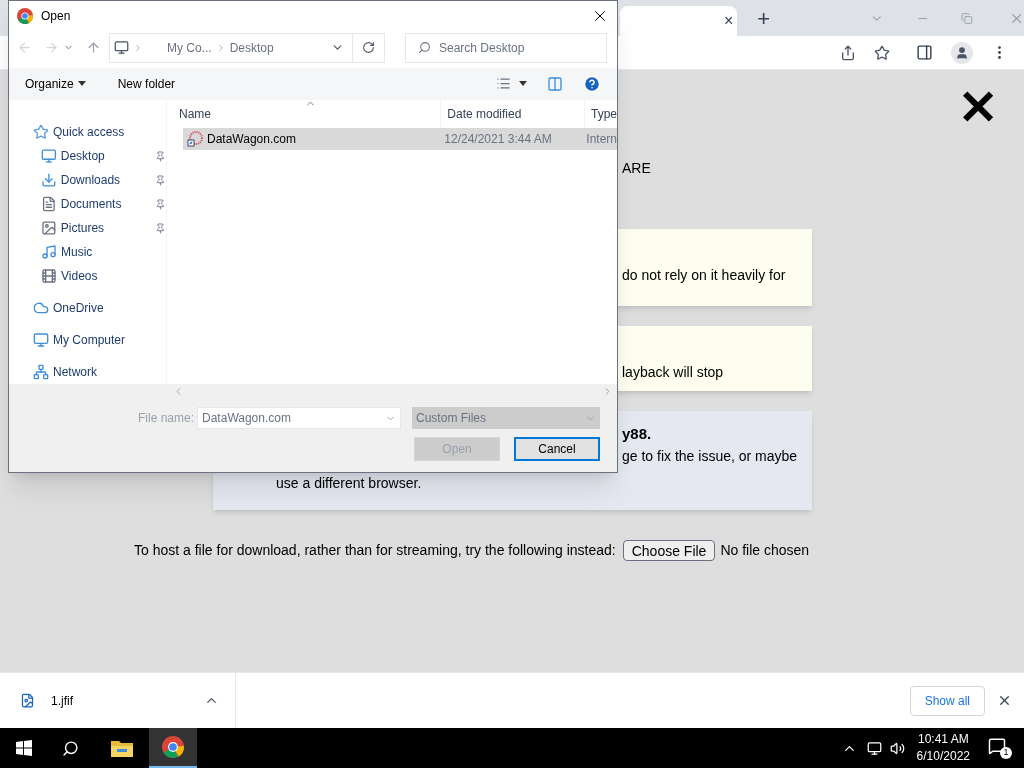  Describe the element at coordinates (55, 83) in the screenshot. I see `organize-button: Organize` at that location.